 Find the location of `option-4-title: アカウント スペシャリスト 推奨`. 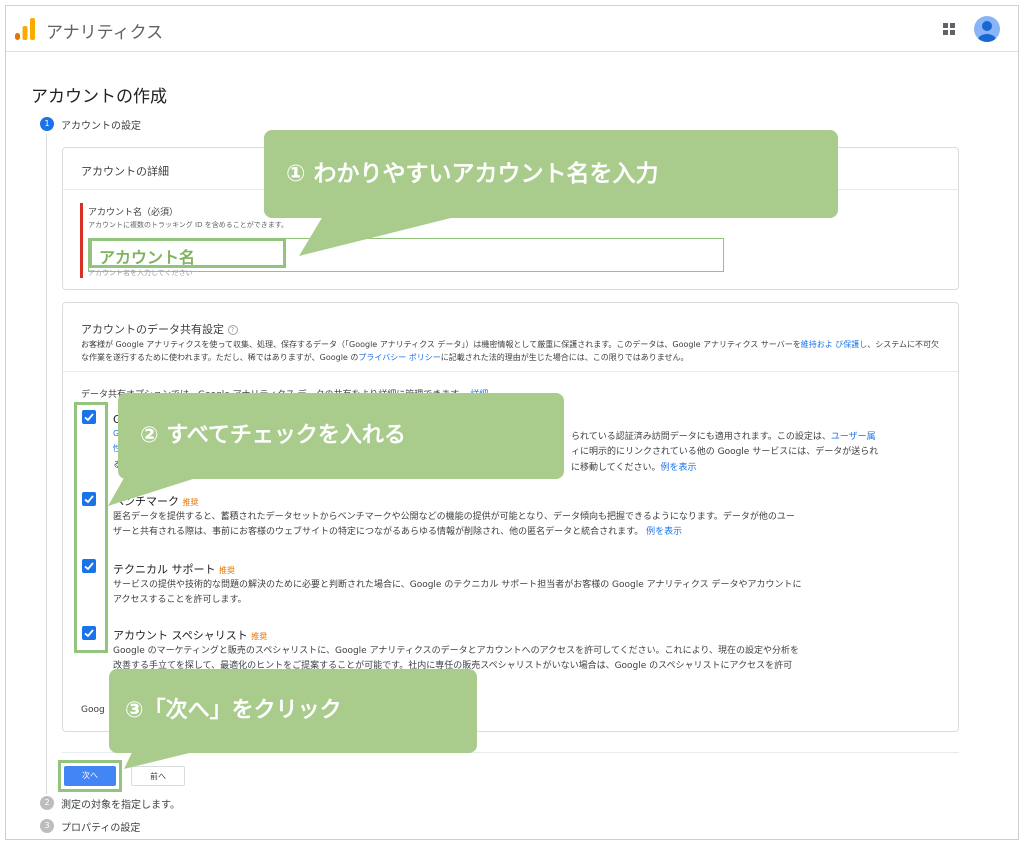

option-4-title: アカウント スペシャリスト 推奨 is located at coordinates (190, 635).